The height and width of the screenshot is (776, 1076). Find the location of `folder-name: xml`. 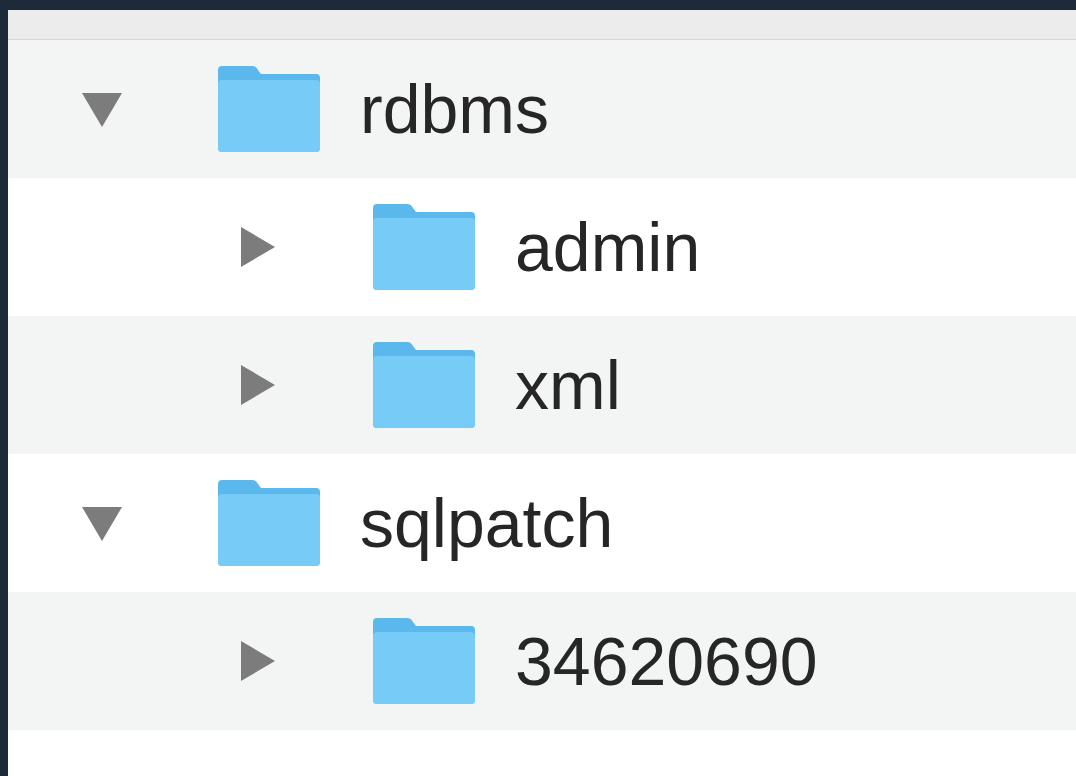

folder-name: xml is located at coordinates (568, 385).